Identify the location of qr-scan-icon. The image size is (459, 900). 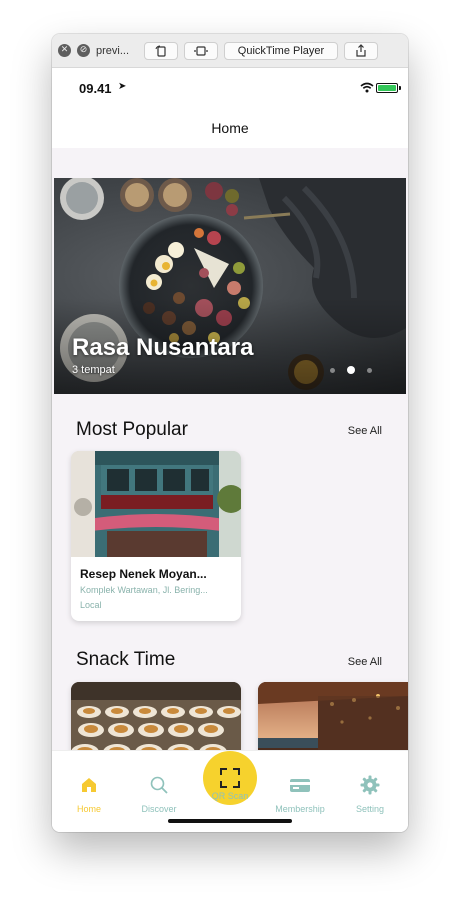
(230, 778).